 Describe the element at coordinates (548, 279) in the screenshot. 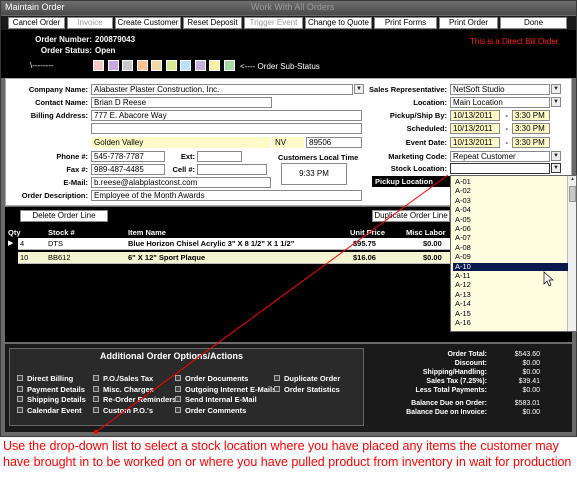

I see `mouse-cursor-icon` at that location.